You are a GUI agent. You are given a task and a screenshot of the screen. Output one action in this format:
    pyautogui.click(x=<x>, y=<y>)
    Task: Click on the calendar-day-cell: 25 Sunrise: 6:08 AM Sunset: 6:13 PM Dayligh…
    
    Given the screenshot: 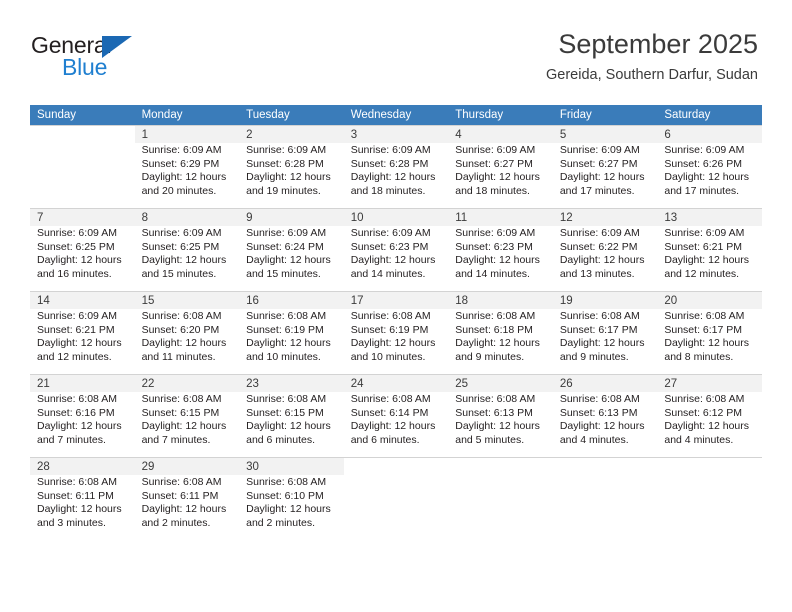 What is the action you would take?
    pyautogui.click(x=500, y=415)
    